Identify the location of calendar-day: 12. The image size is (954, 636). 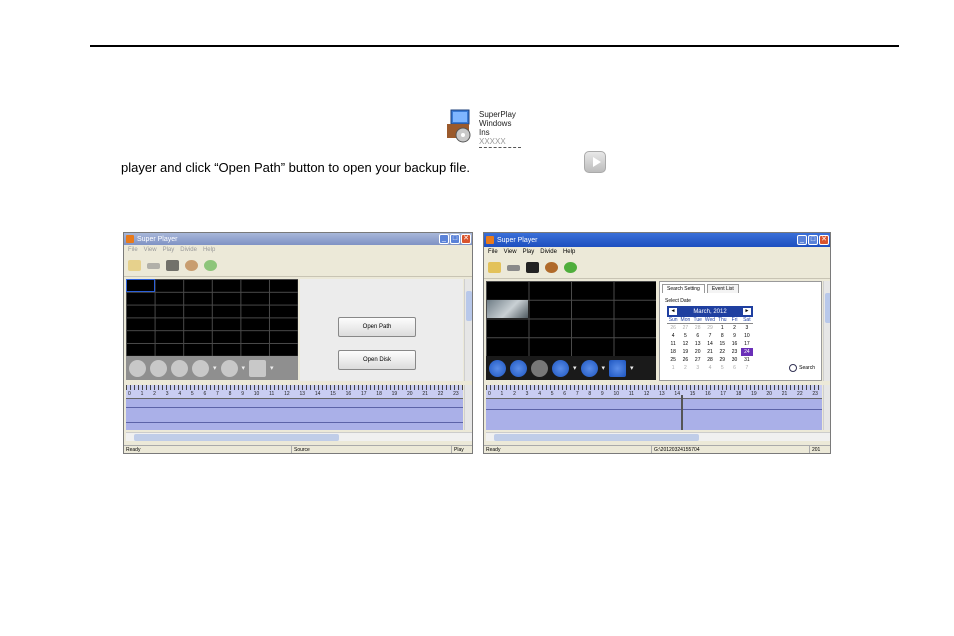
(685, 344).